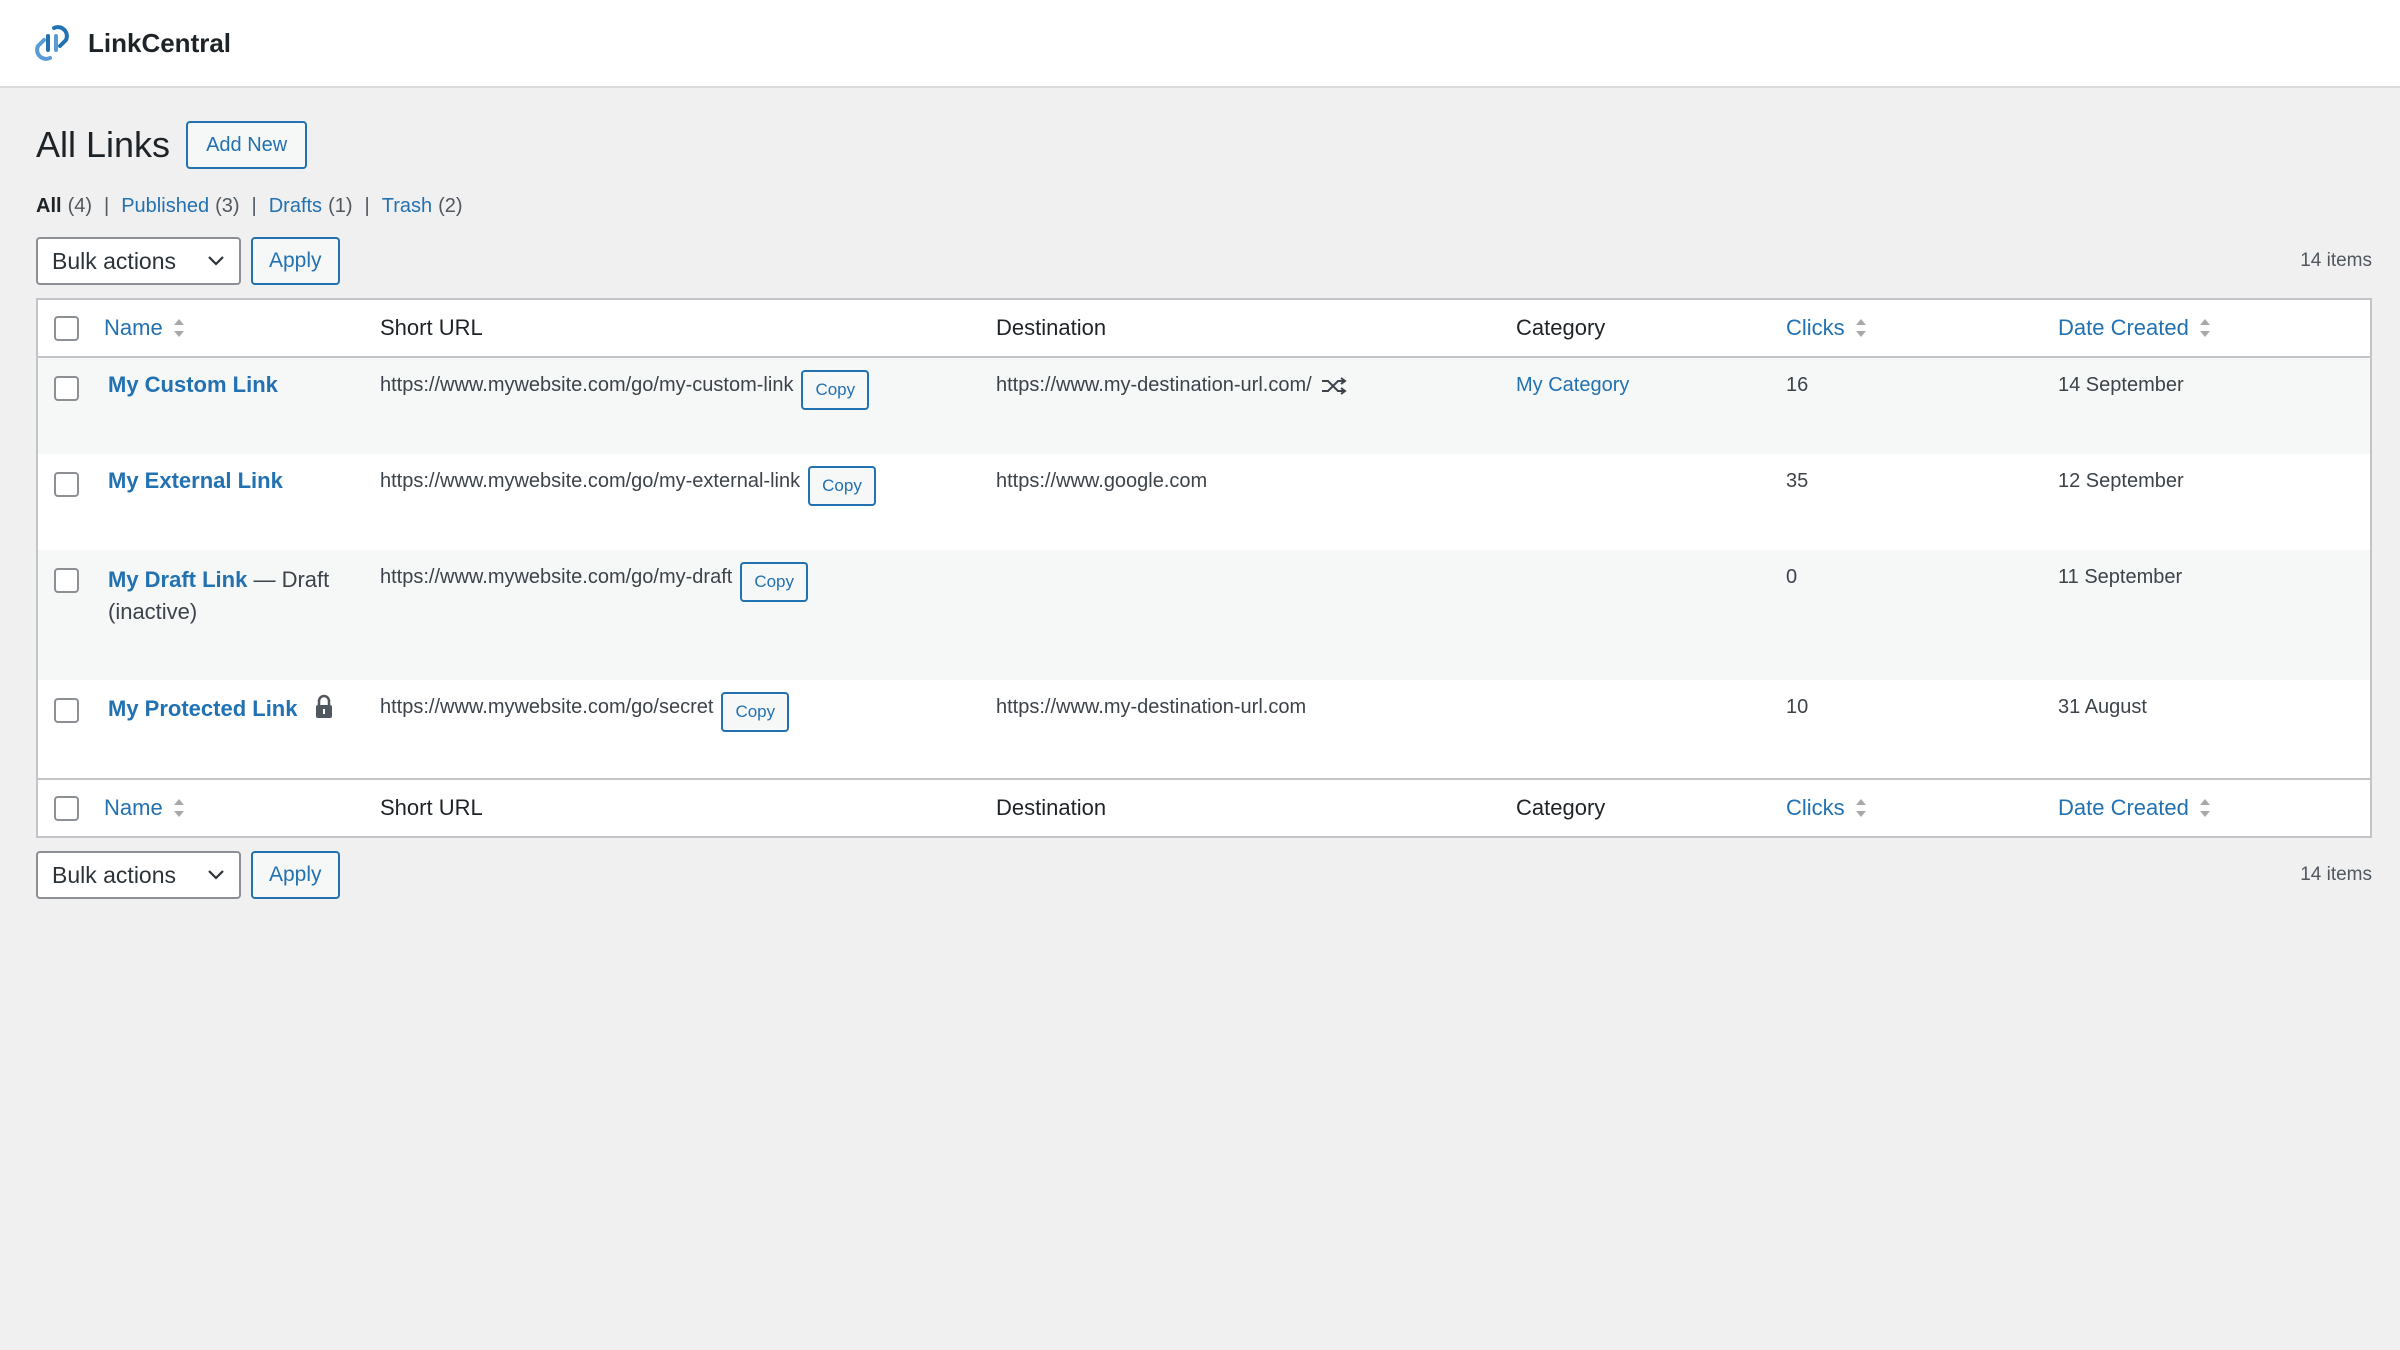 The height and width of the screenshot is (1350, 2400). Describe the element at coordinates (295, 261) in the screenshot. I see `apply-button: Apply` at that location.